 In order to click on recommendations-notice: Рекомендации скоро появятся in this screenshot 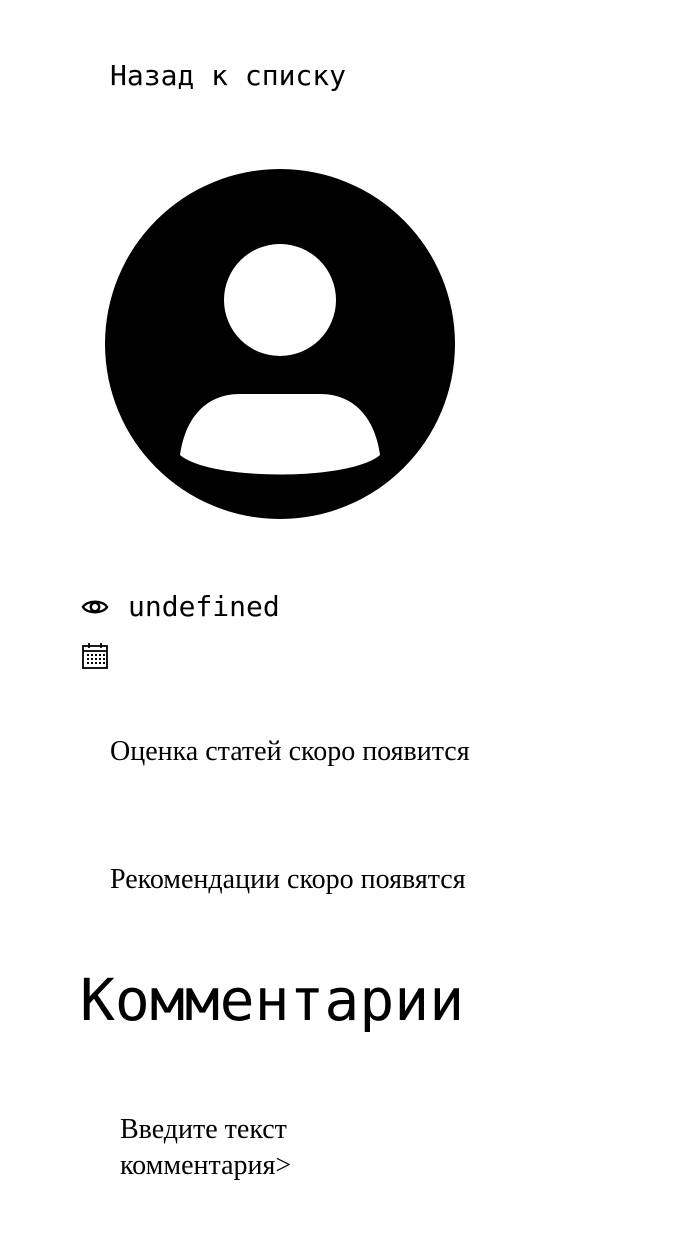, I will do `click(288, 879)`.